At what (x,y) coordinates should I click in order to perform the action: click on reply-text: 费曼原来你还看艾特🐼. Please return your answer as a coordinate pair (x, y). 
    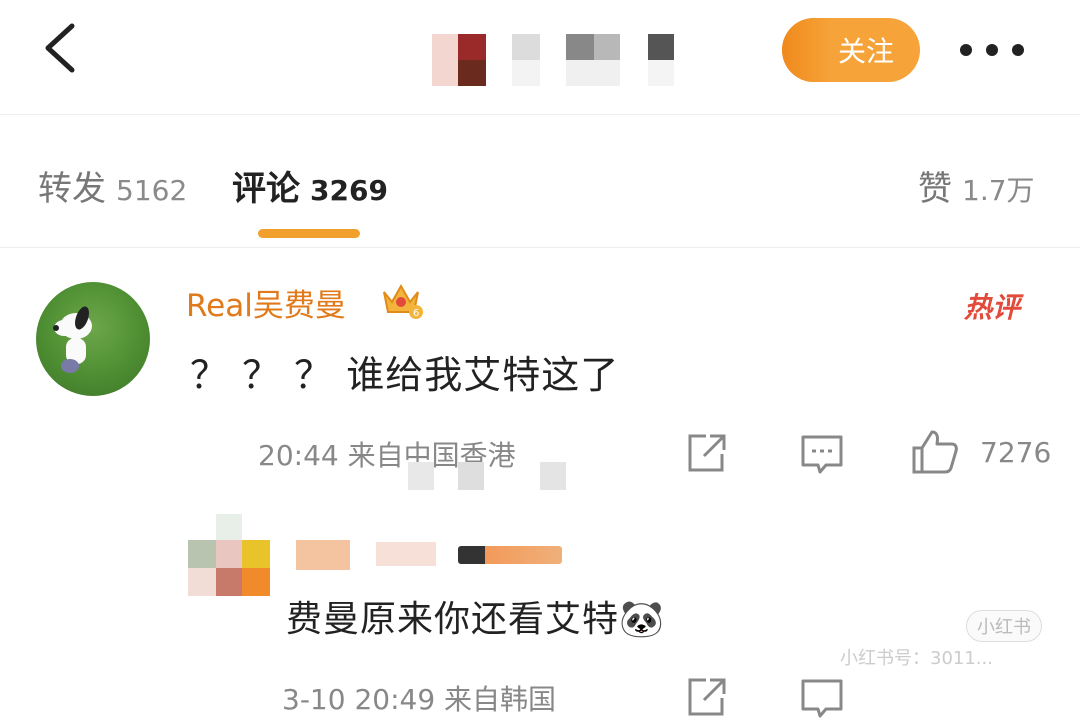
    Looking at the image, I should click on (475, 619).